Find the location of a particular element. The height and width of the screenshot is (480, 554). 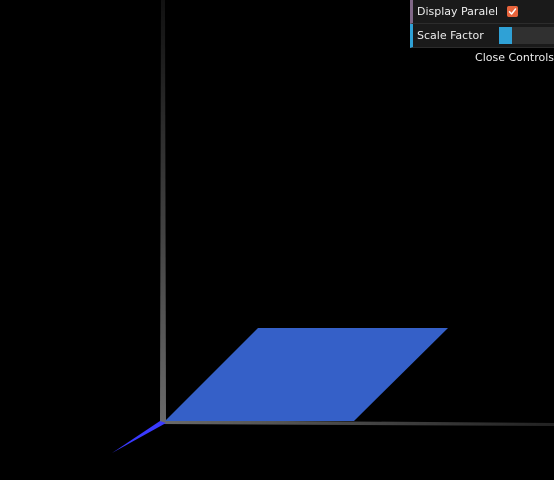

display-paralel-row: Display Paralel is located at coordinates (482, 12).